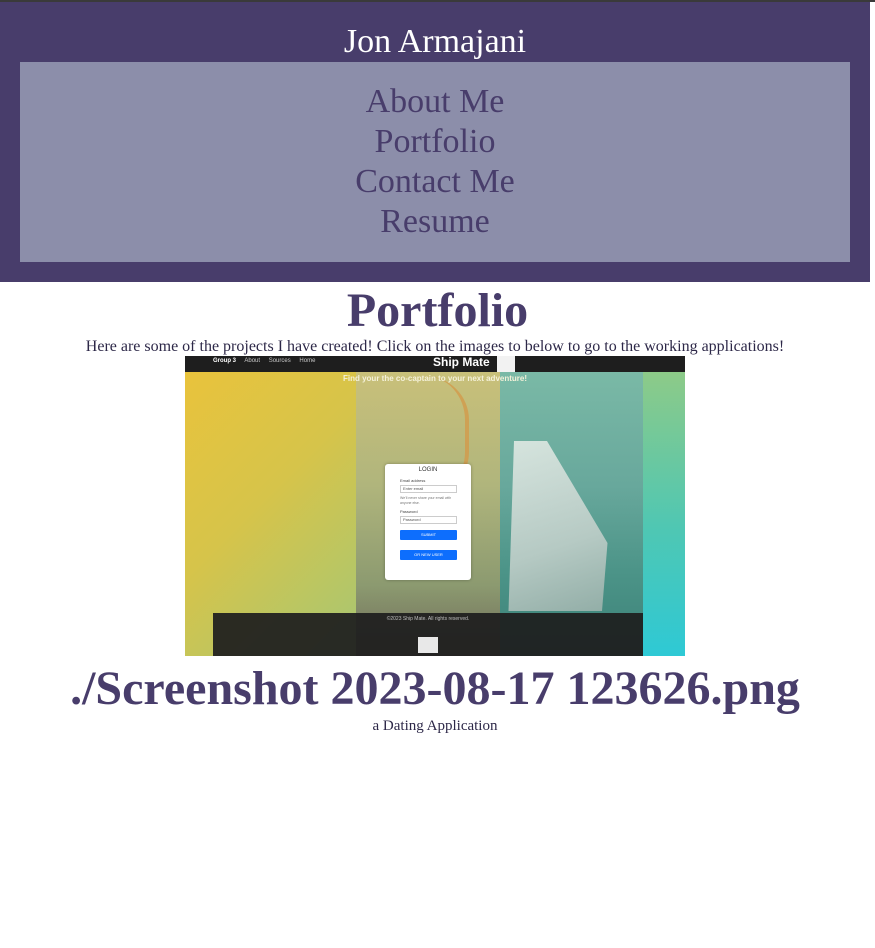 The image size is (875, 948). What do you see at coordinates (428, 489) in the screenshot?
I see `thumb-email-input: Enter email` at bounding box center [428, 489].